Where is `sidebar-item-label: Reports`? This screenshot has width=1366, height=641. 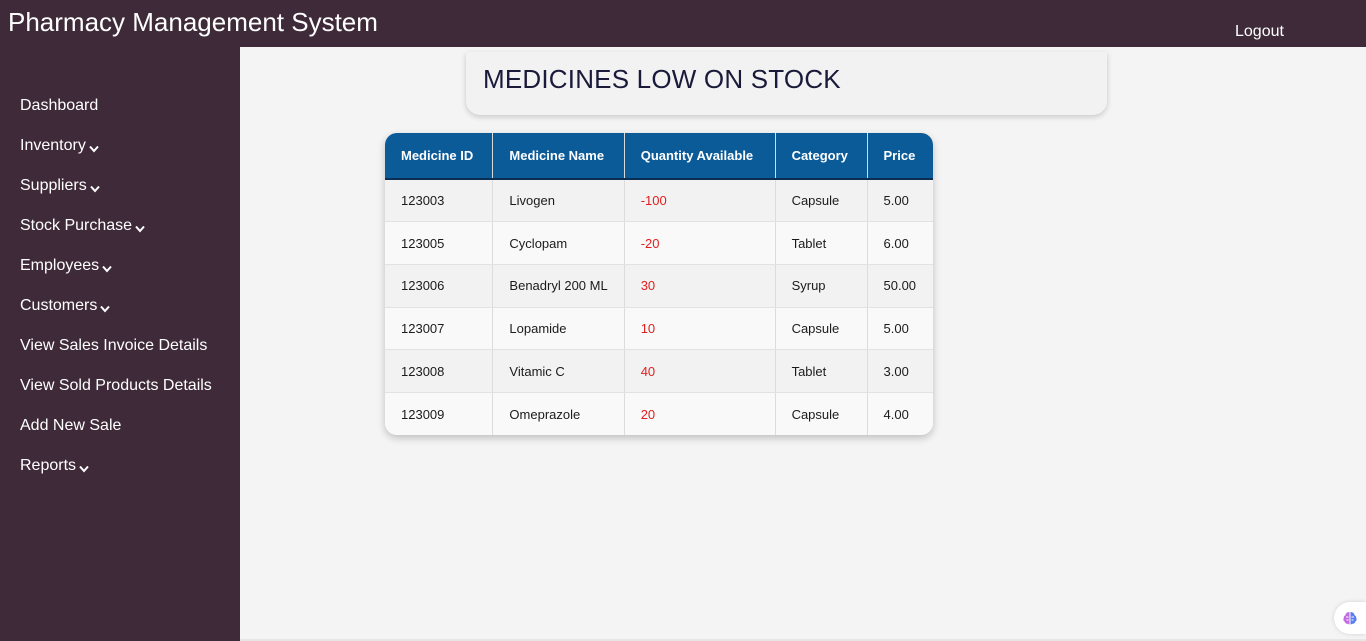 sidebar-item-label: Reports is located at coordinates (48, 465).